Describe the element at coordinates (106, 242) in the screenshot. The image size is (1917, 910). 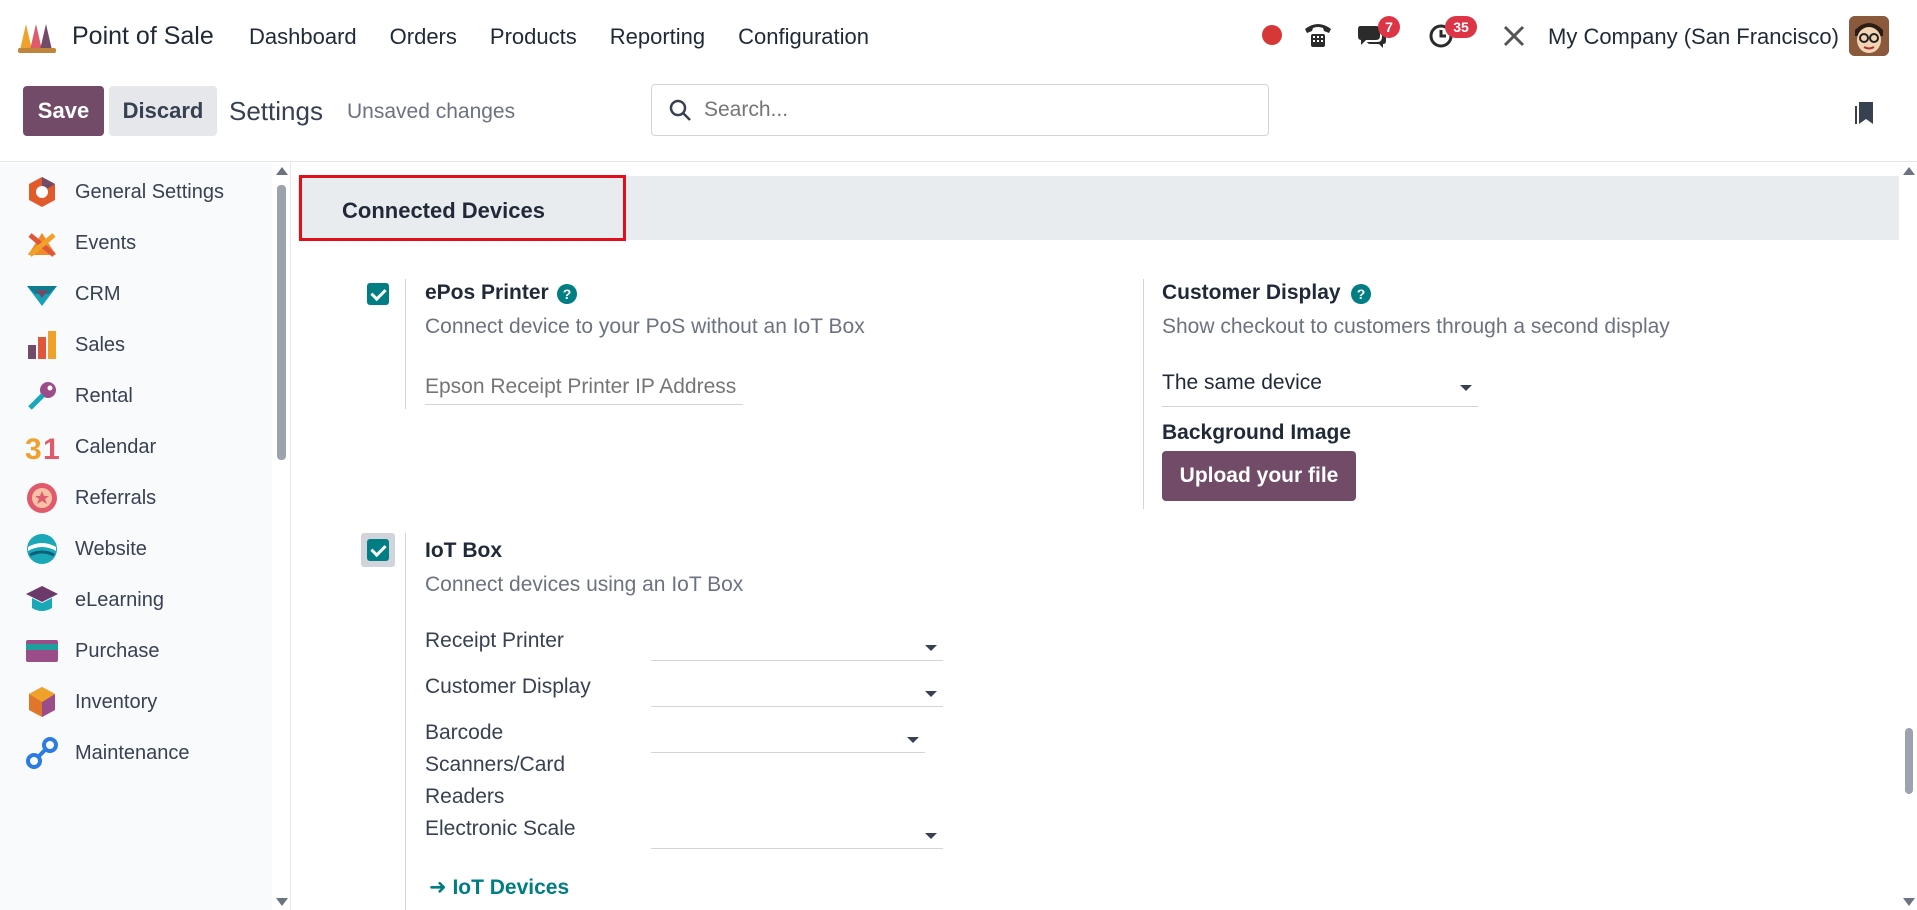
I see `sidebar-label: Events` at that location.